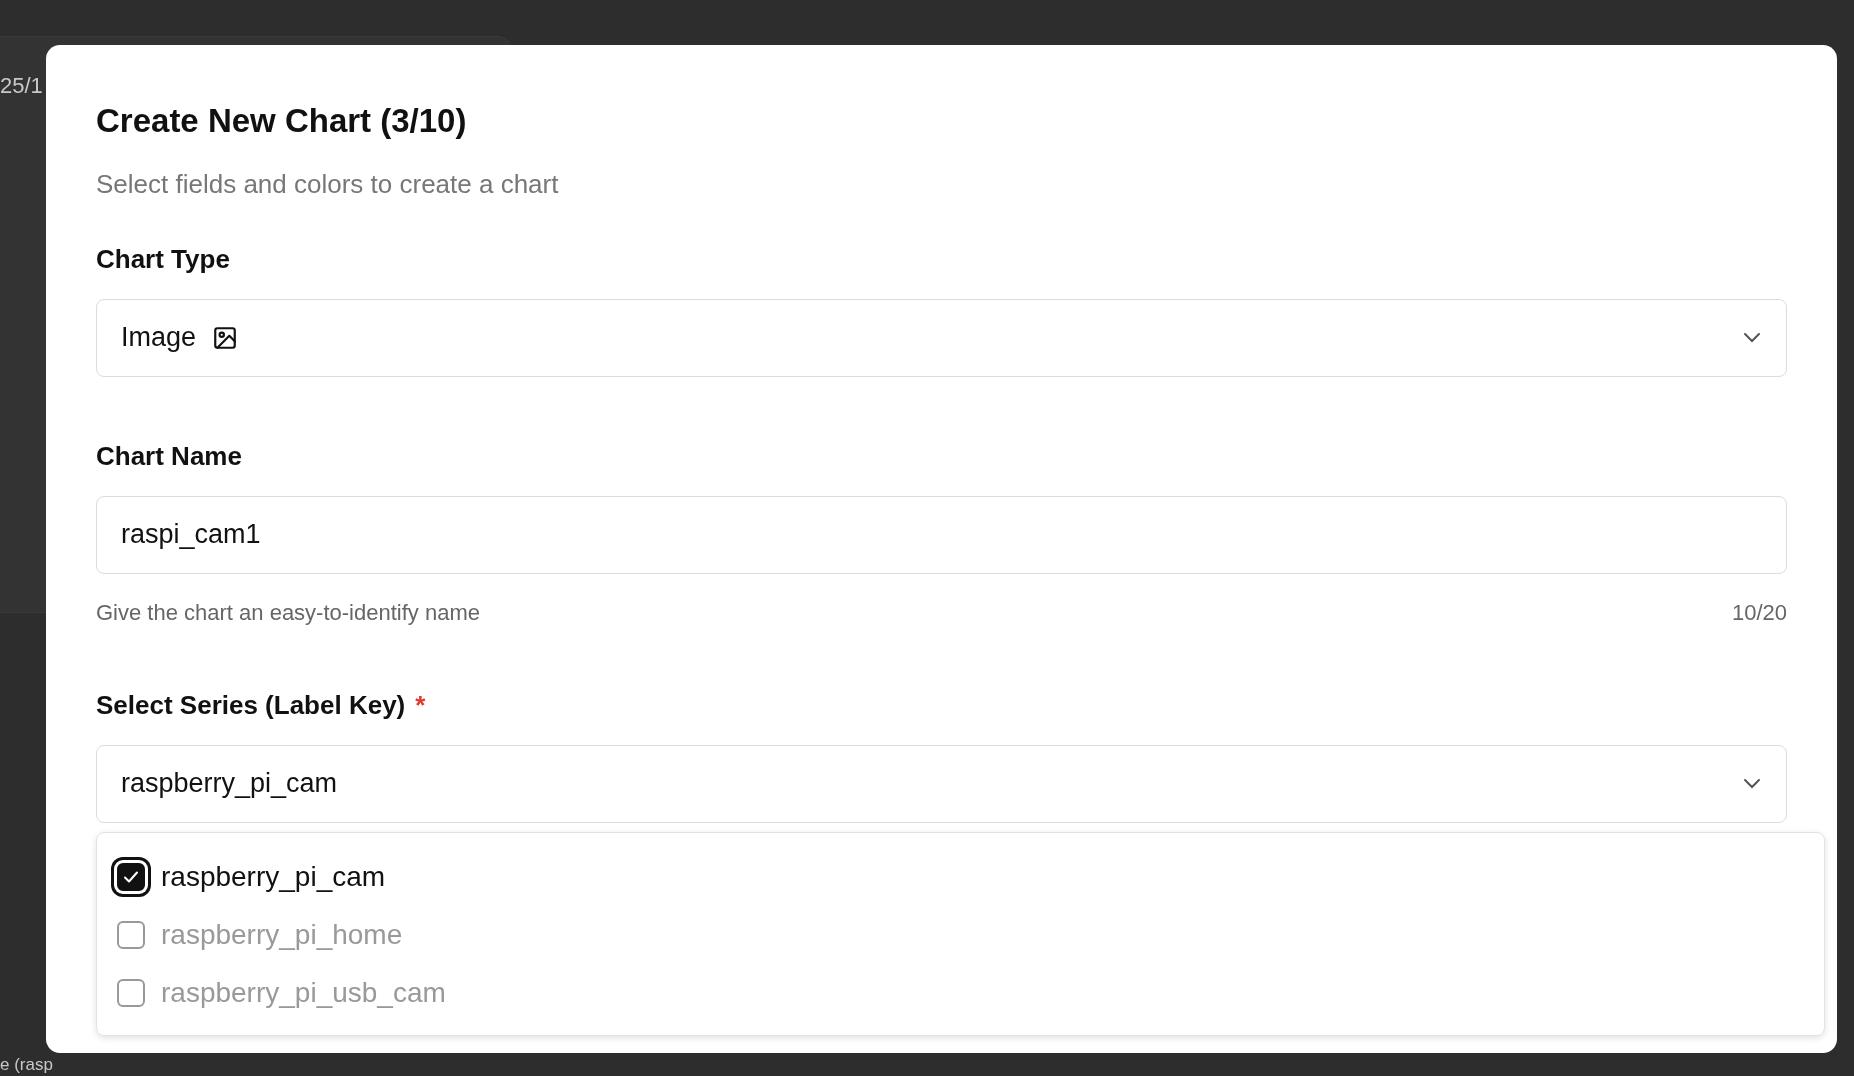 This screenshot has width=1854, height=1076. I want to click on background-text: 25/1, so click(21, 86).